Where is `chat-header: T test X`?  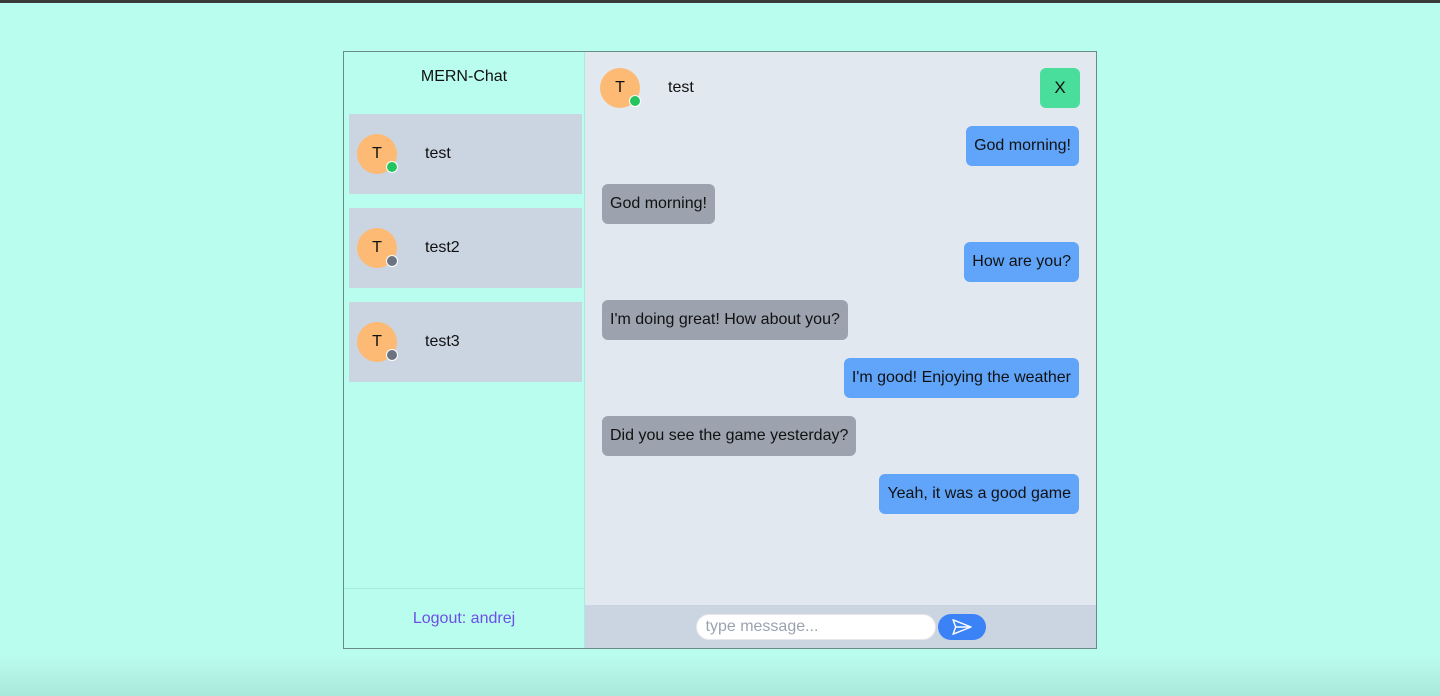
chat-header: T test X is located at coordinates (840, 88).